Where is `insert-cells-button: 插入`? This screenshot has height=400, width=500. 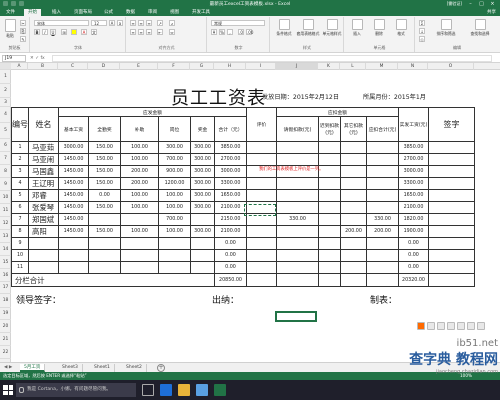
insert-cells-button: 插入 is located at coordinates (357, 28).